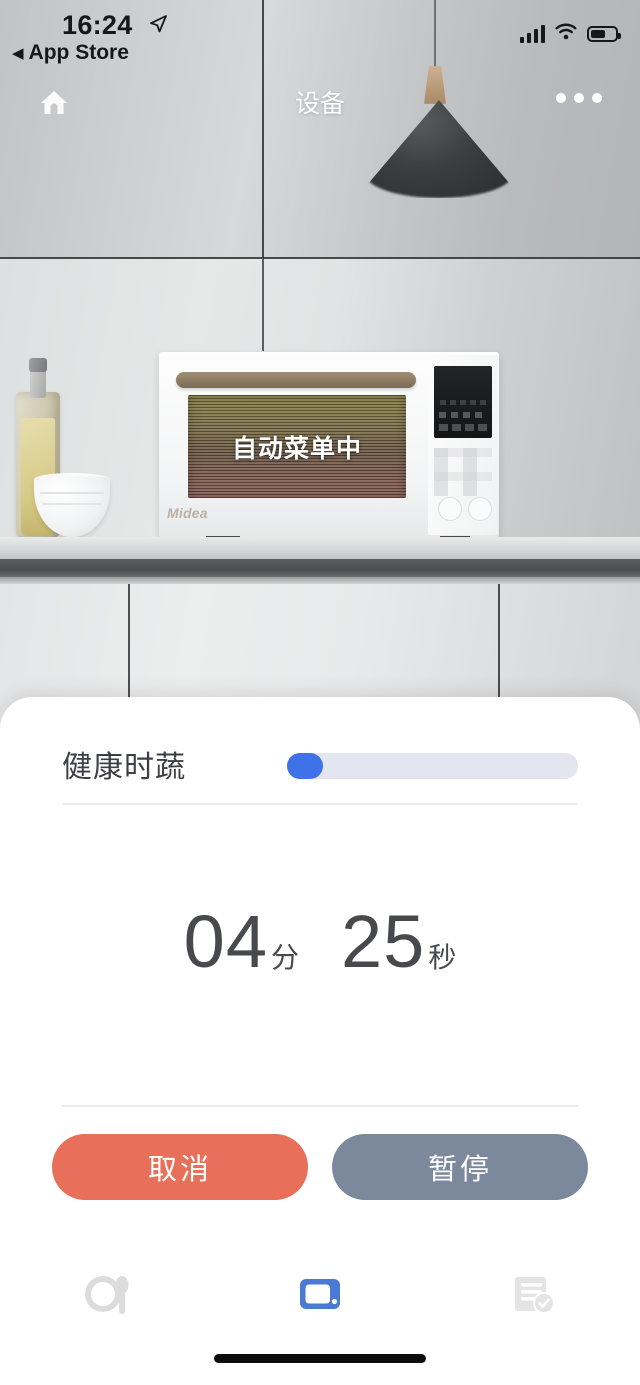 This screenshot has width=640, height=1385. I want to click on battery-icon, so click(604, 34).